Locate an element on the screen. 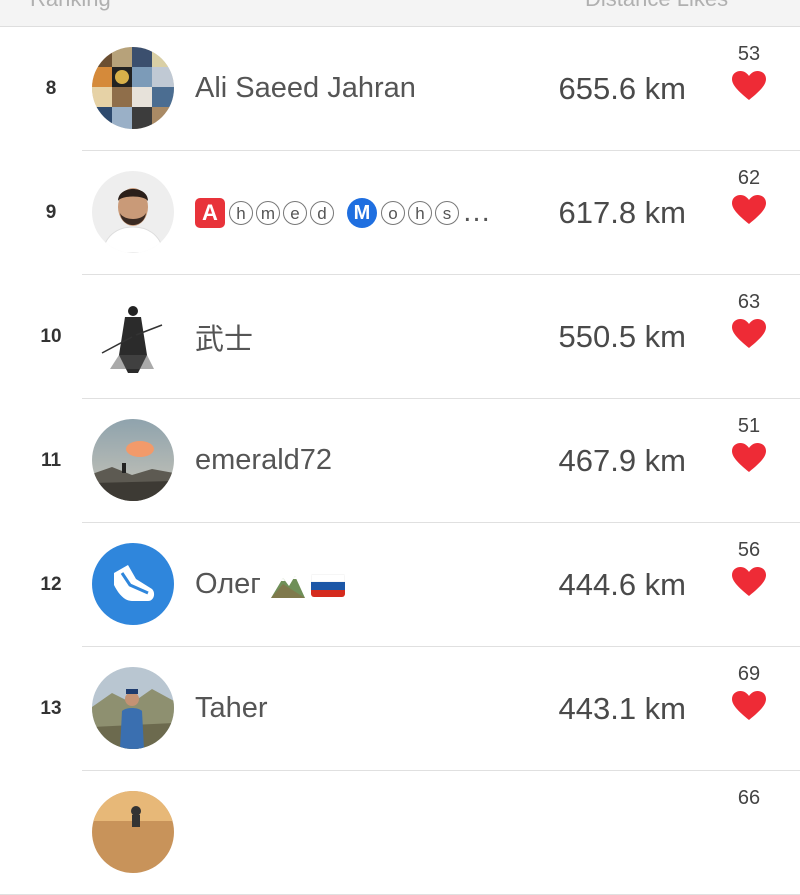 Image resolution: width=800 pixels, height=895 pixels. rank-number: 13 is located at coordinates (51, 708).